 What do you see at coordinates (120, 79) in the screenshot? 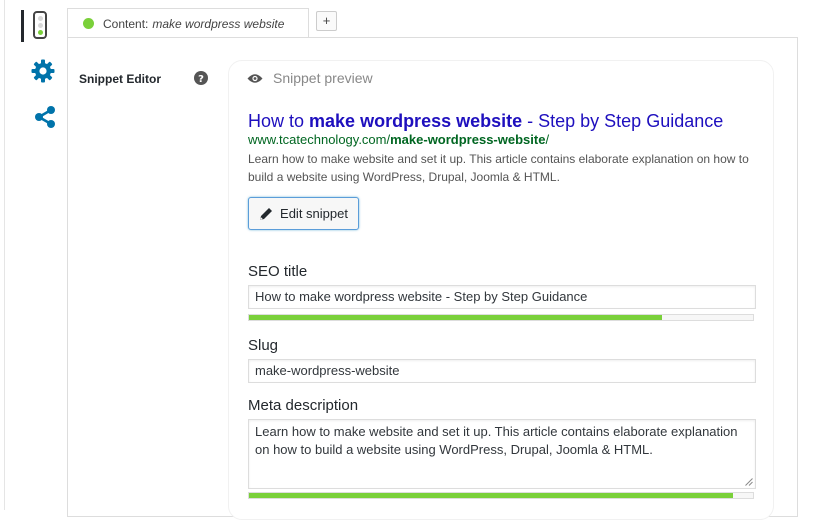
I see `snippet-editor-label: Snippet Editor` at bounding box center [120, 79].